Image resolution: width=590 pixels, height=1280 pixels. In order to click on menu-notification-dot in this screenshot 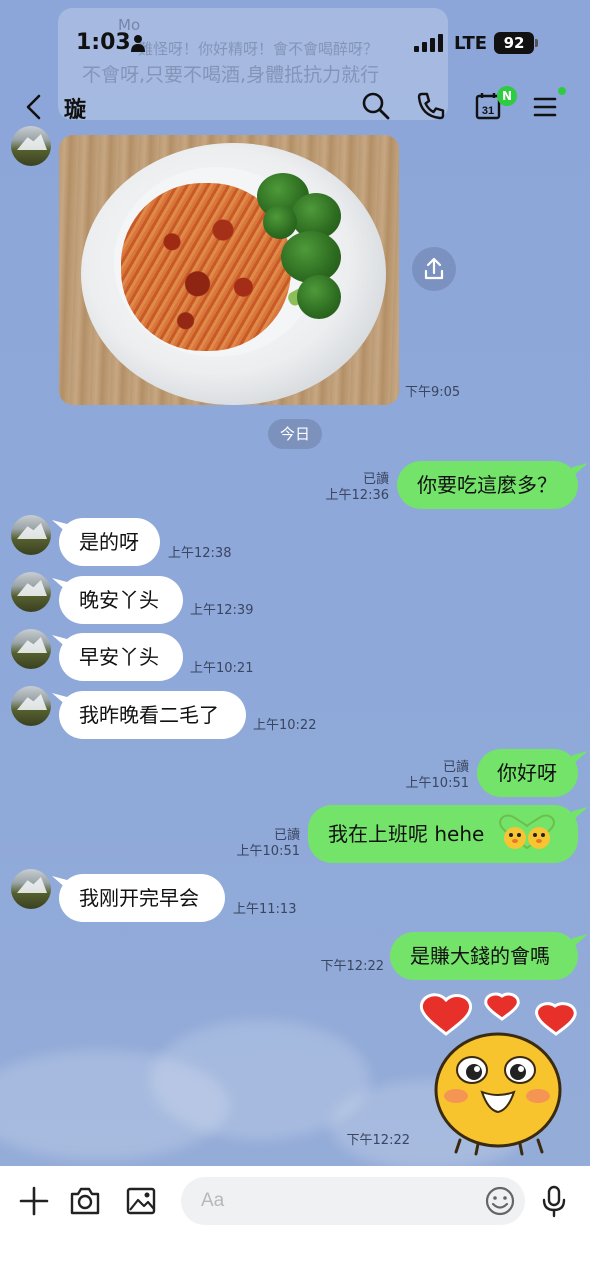, I will do `click(562, 91)`.